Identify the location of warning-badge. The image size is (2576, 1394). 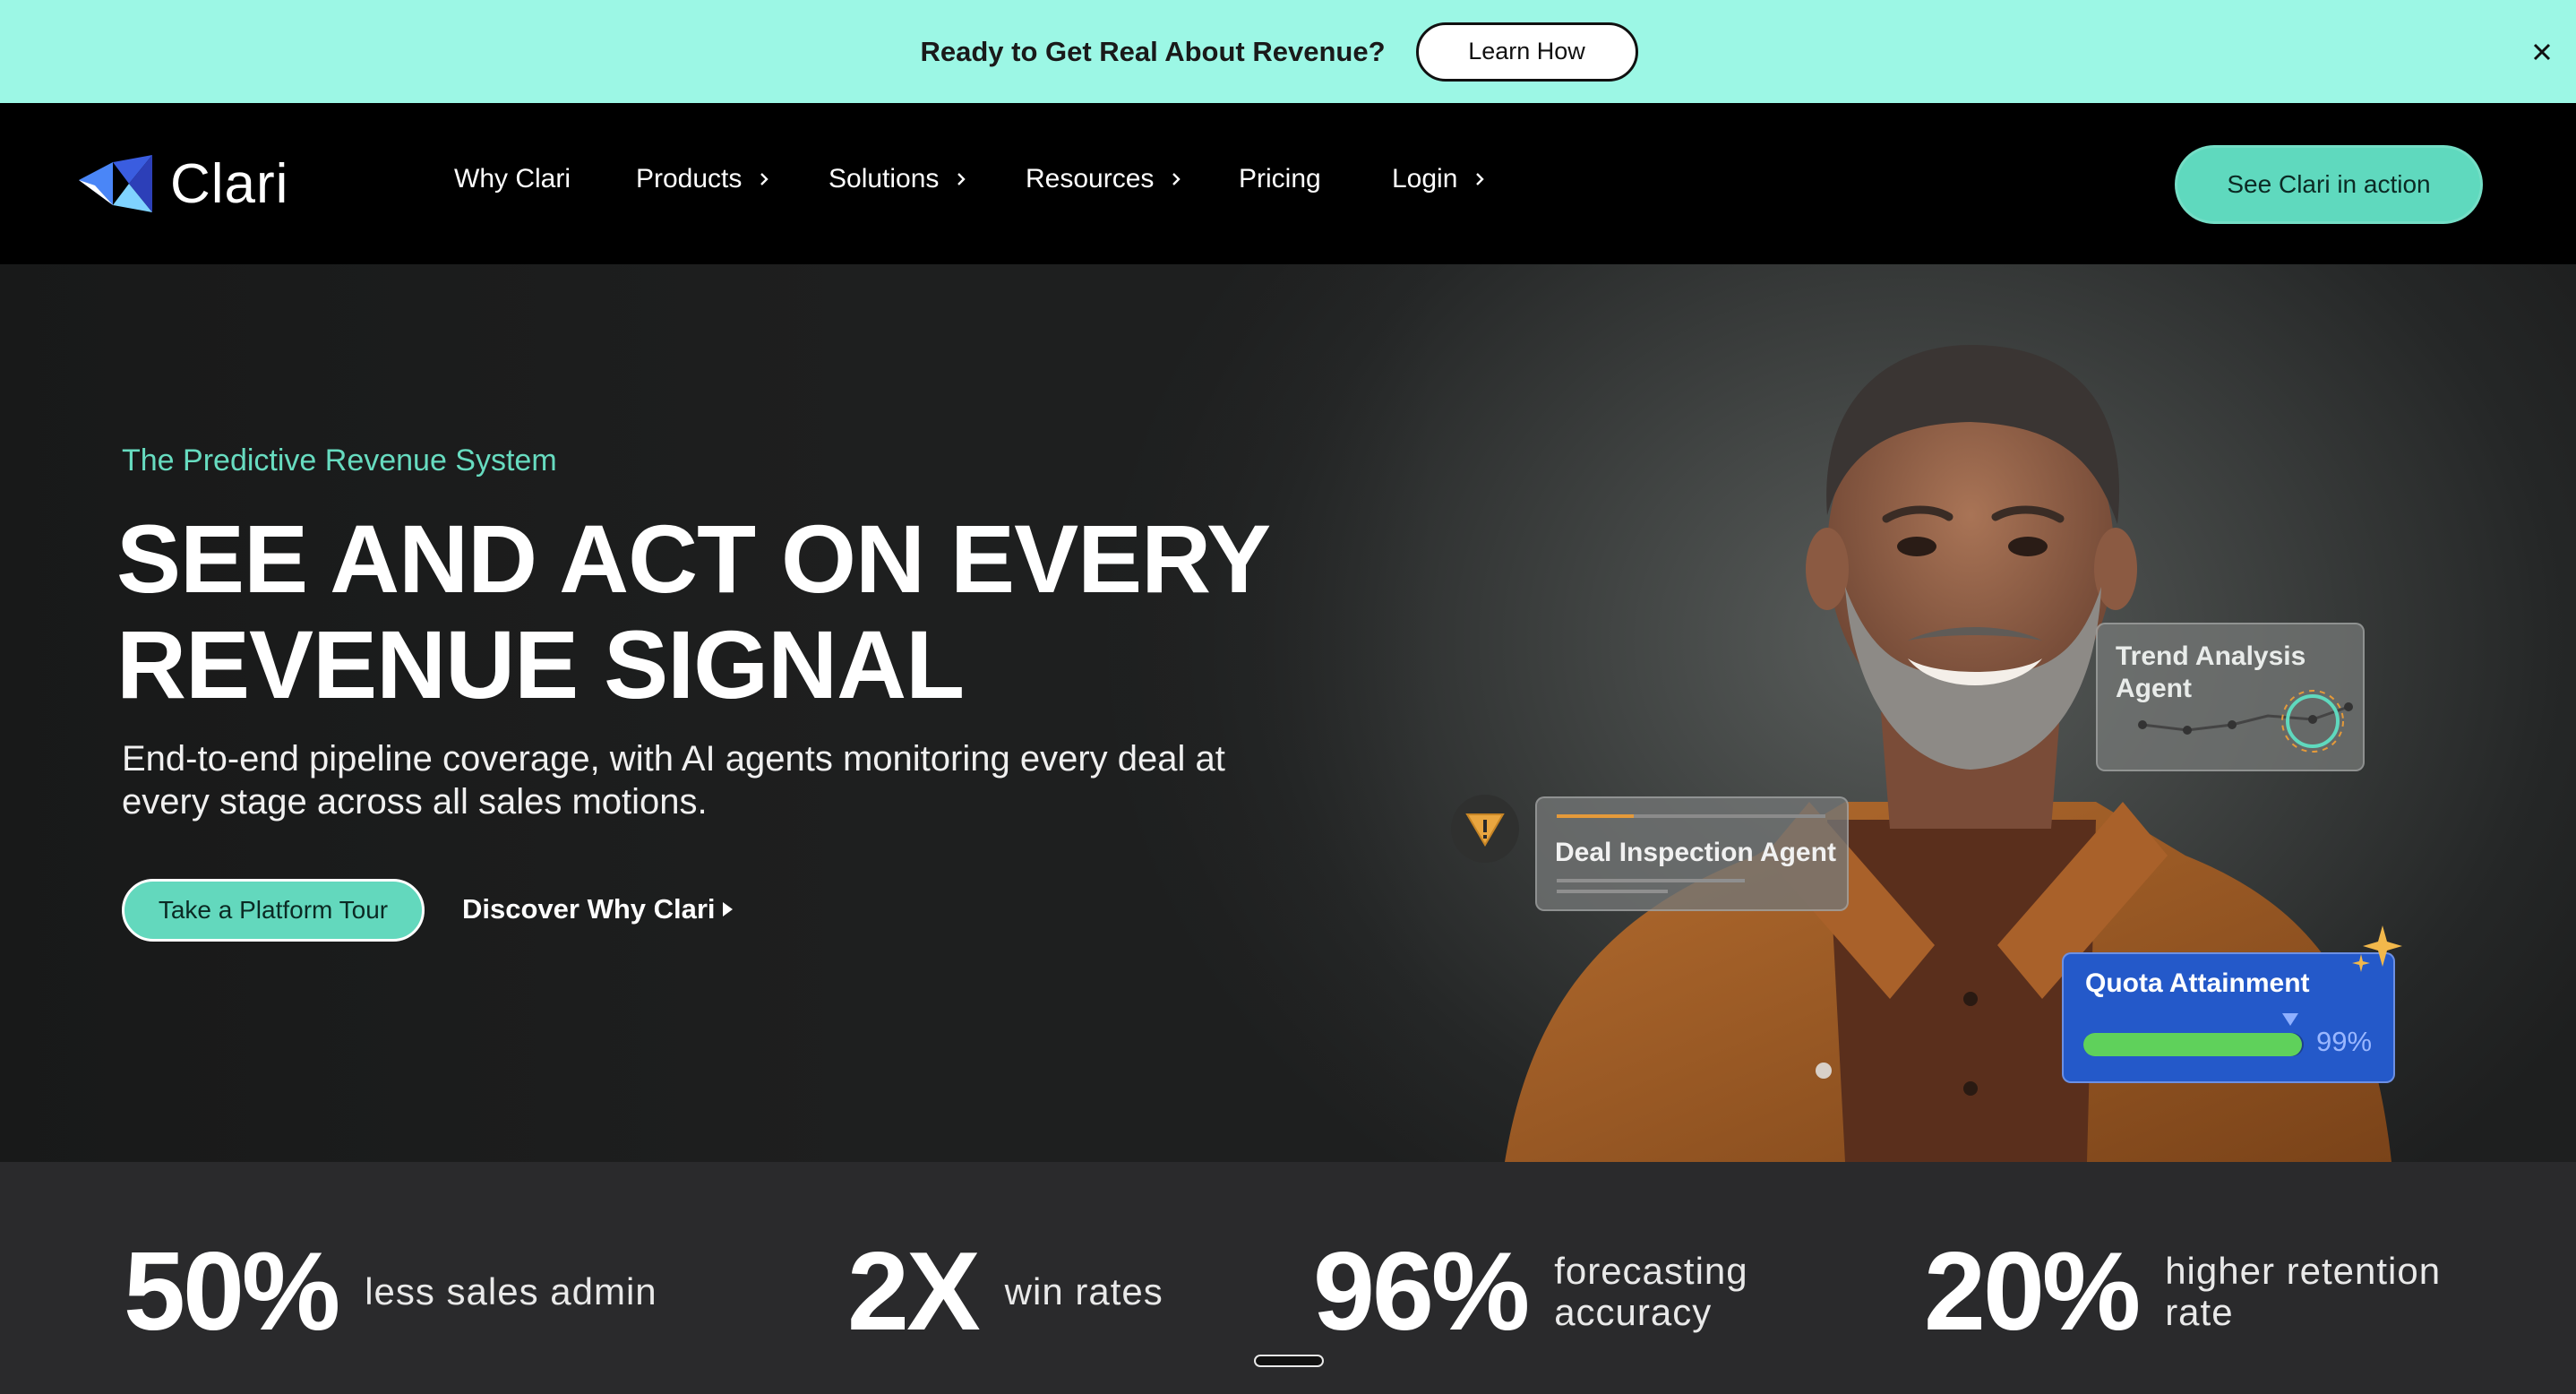
(1485, 829).